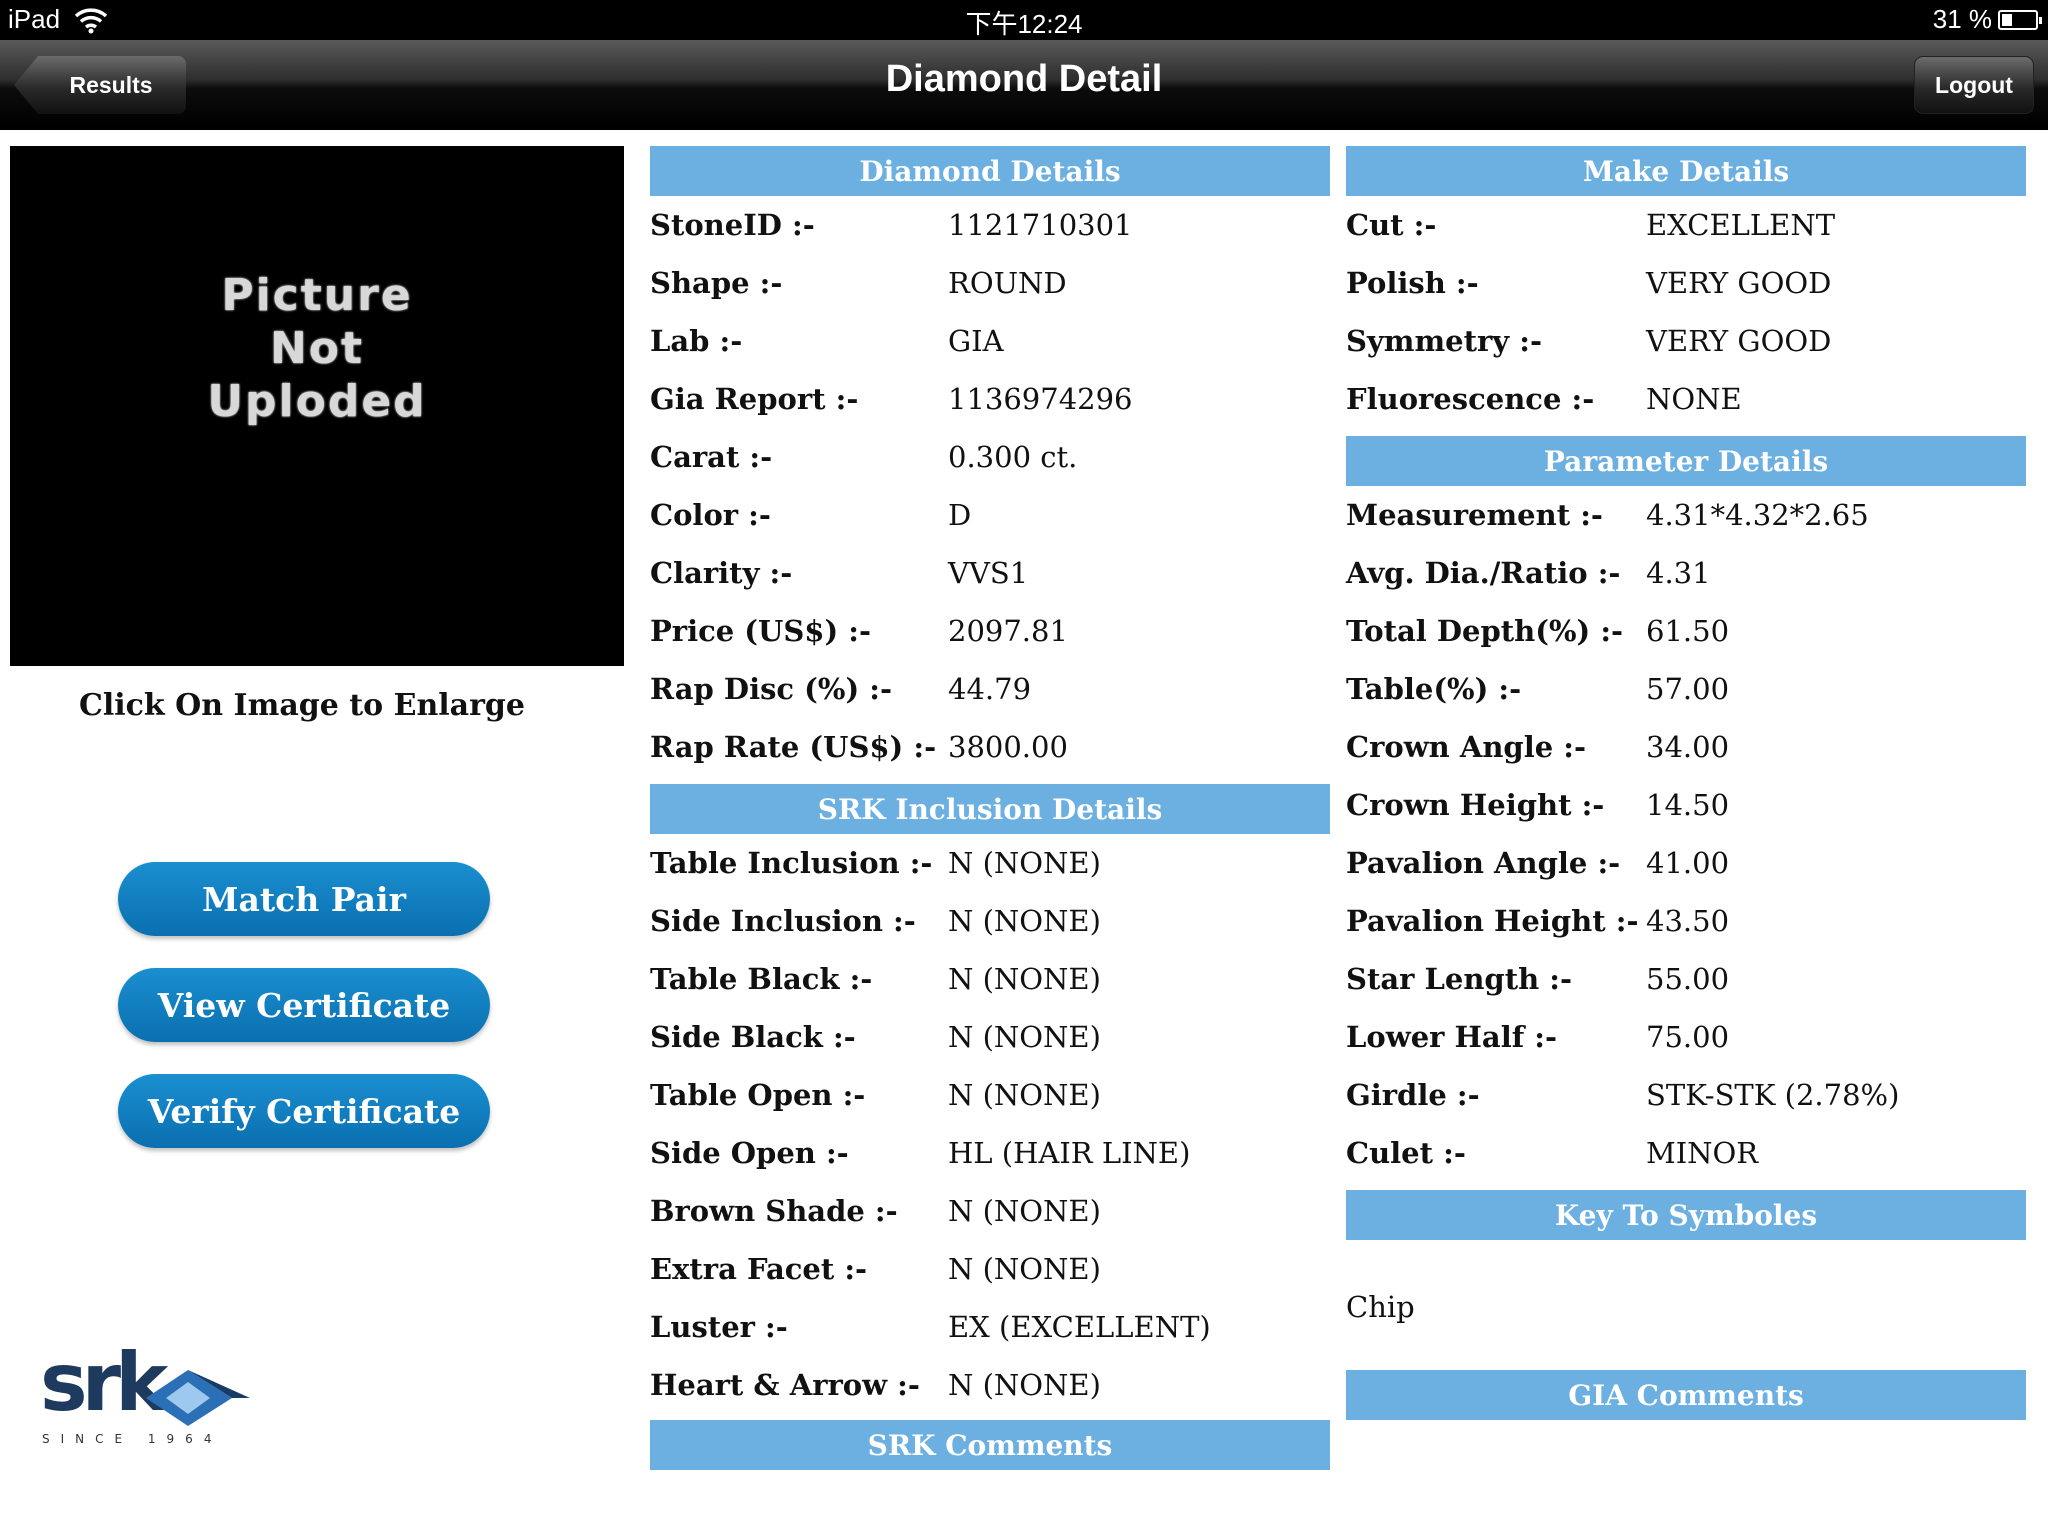  What do you see at coordinates (990, 578) in the screenshot?
I see `detail-row: Clarity :- VVS1` at bounding box center [990, 578].